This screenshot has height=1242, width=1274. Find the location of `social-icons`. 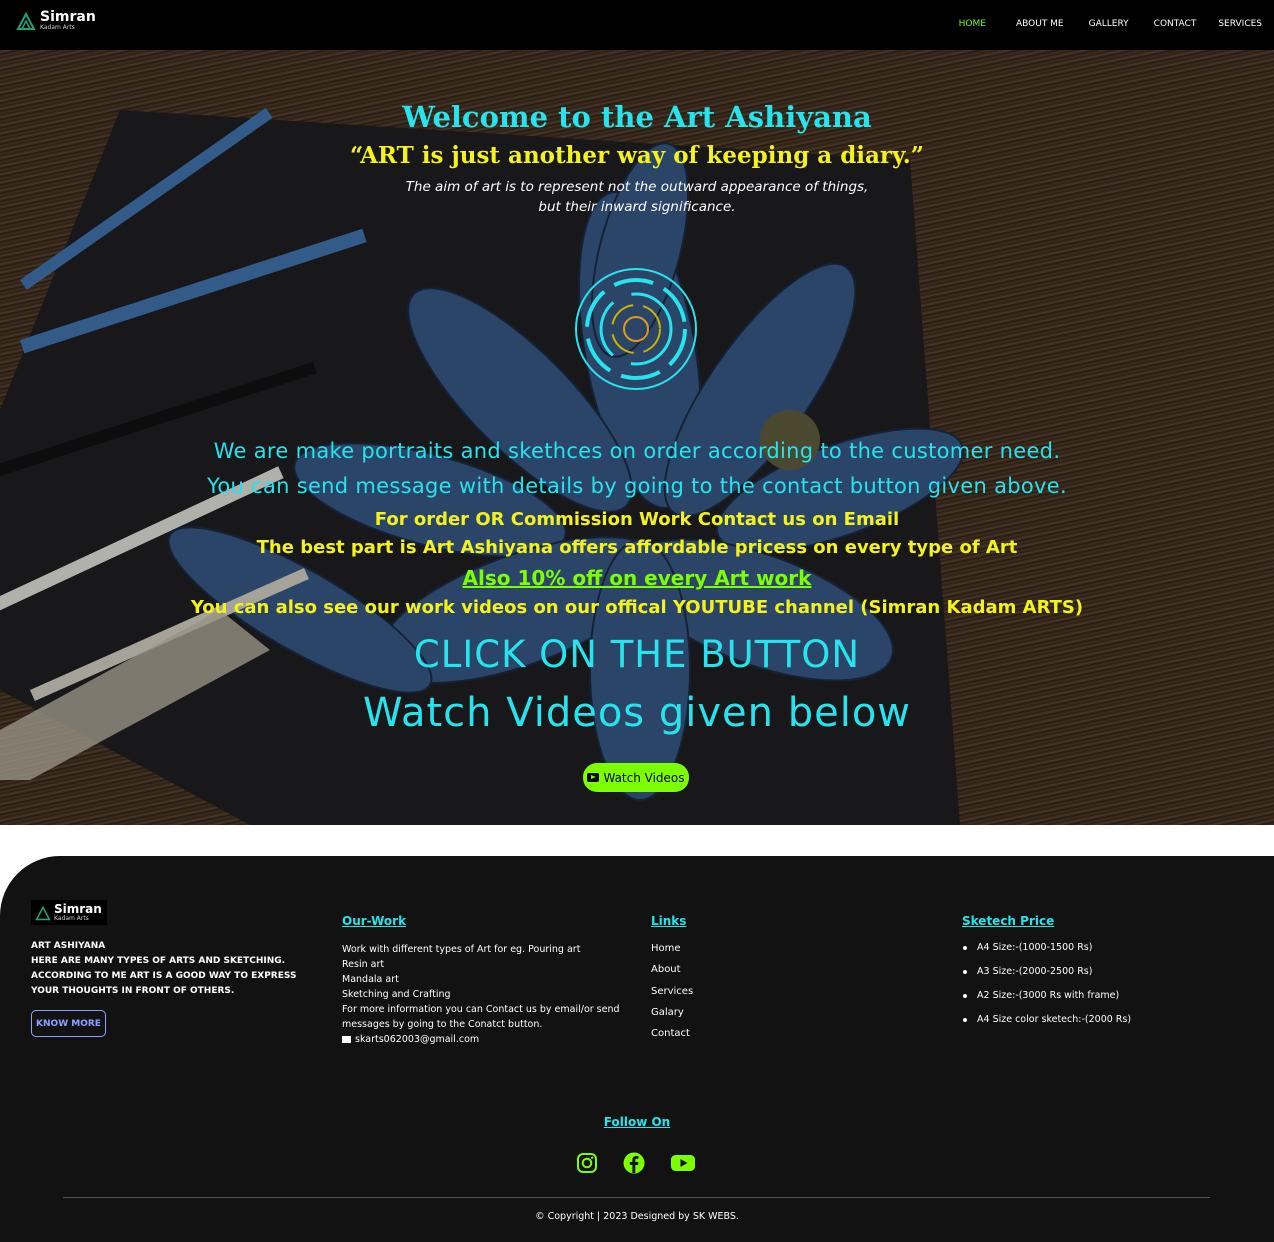

social-icons is located at coordinates (637, 1163).